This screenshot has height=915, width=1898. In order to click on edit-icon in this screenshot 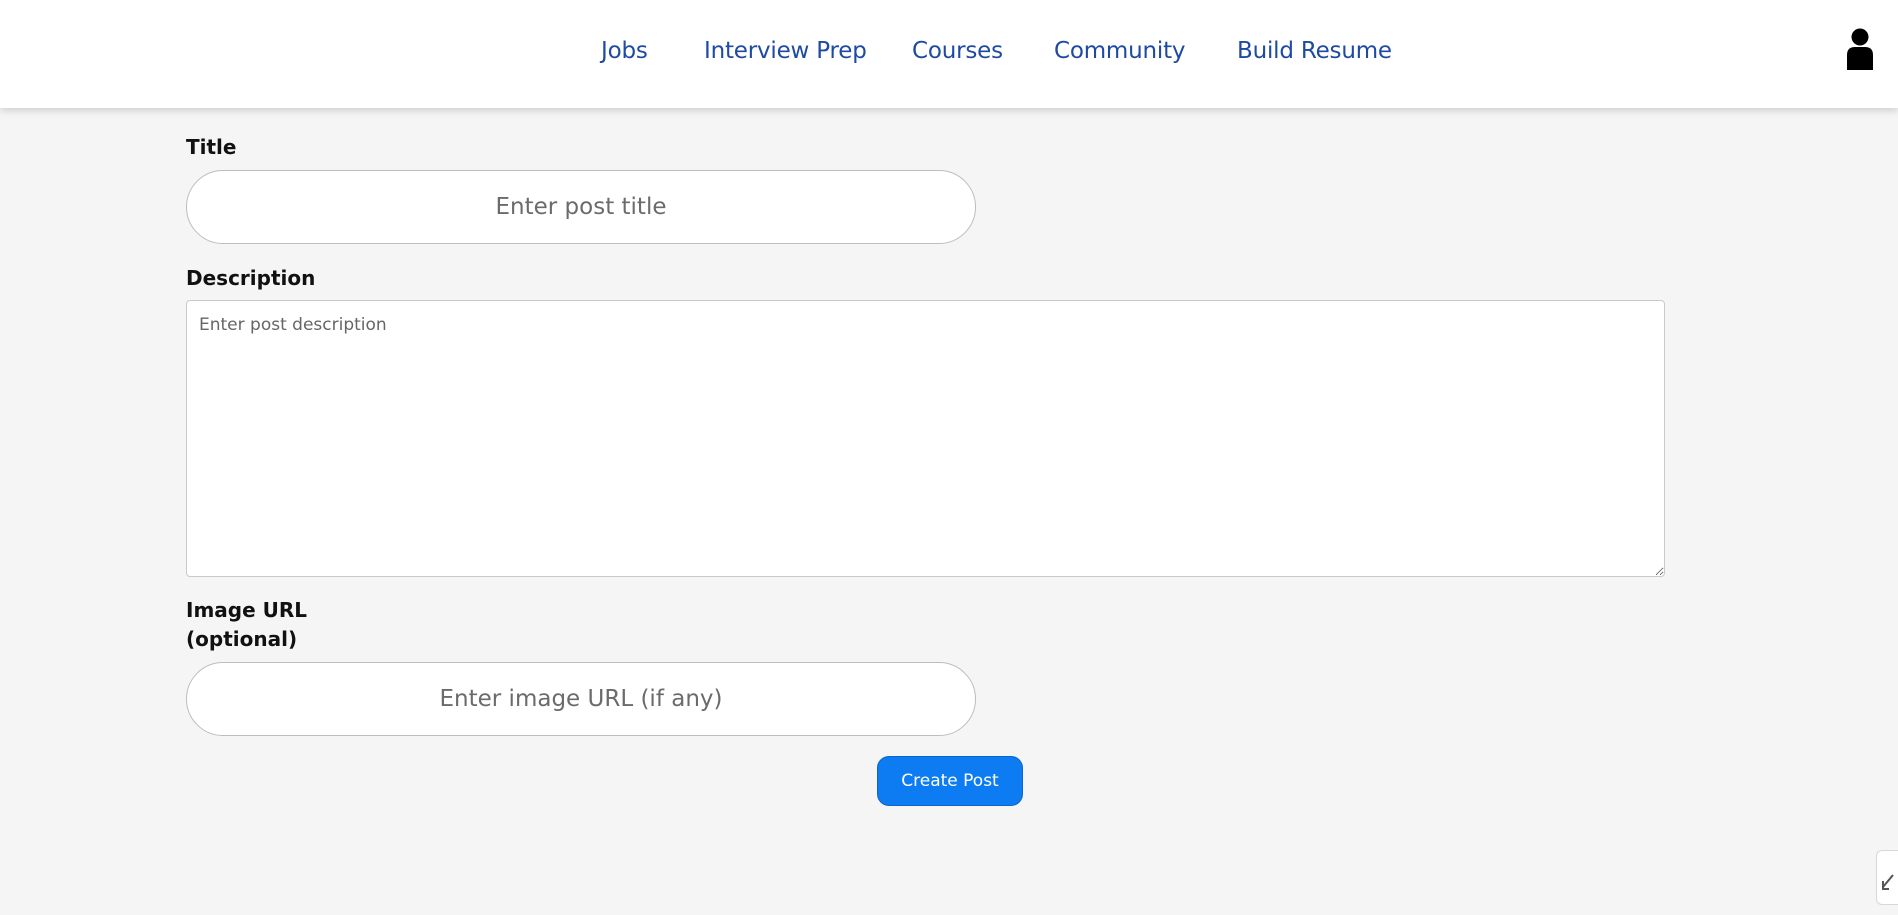, I will do `click(1888, 882)`.